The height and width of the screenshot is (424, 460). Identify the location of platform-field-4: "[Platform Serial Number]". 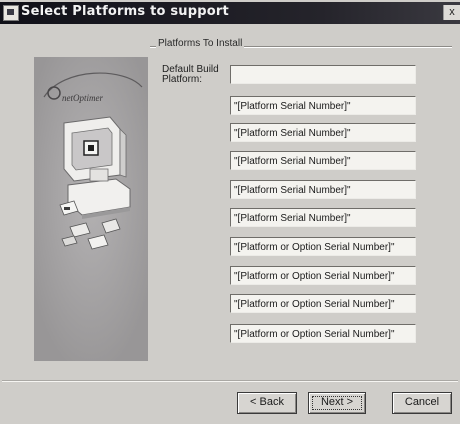
(323, 189).